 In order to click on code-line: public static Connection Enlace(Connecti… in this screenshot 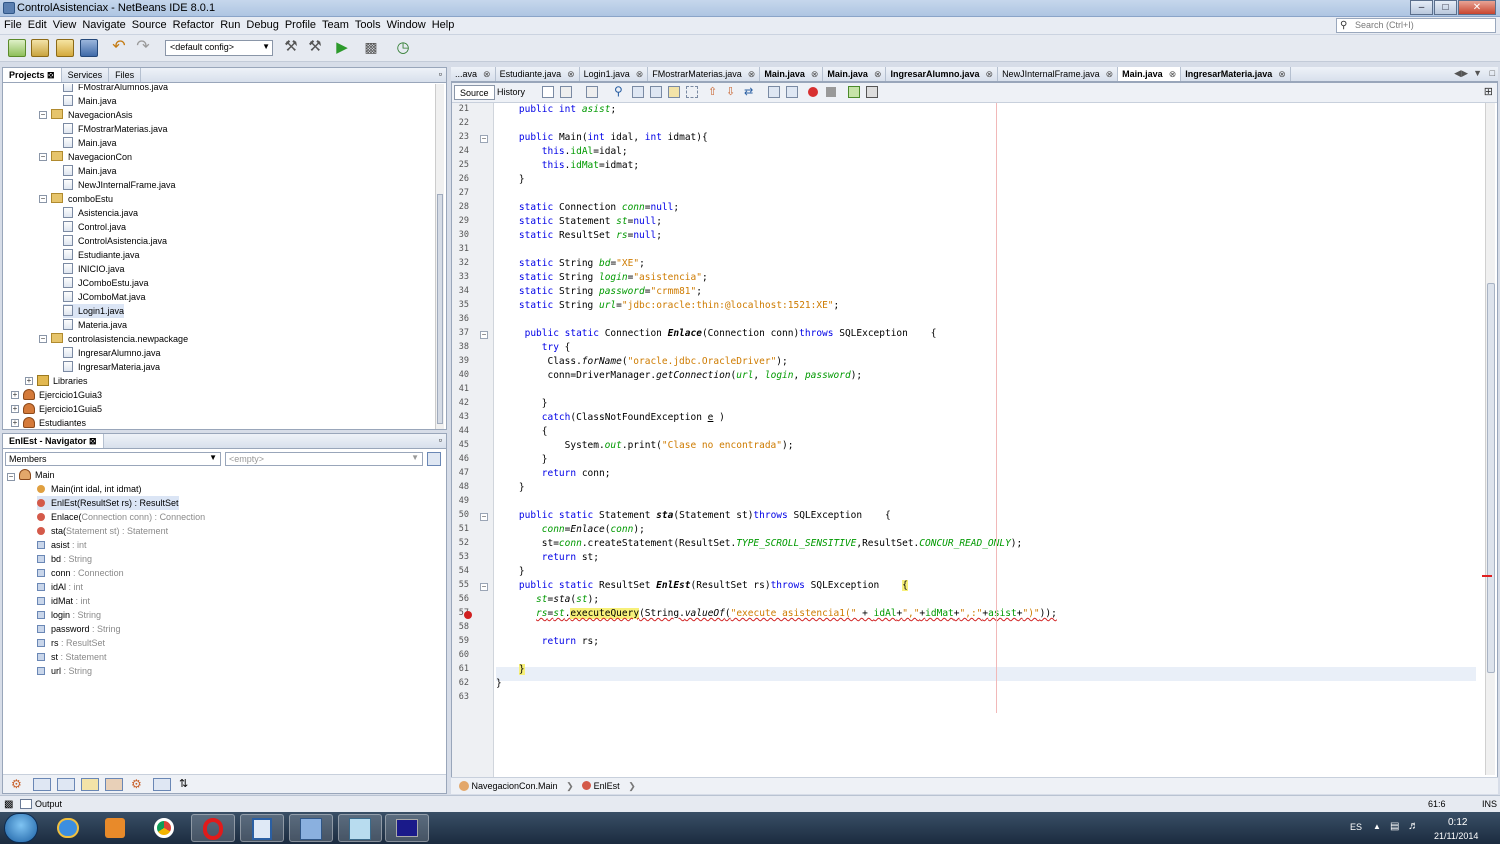, I will do `click(716, 334)`.